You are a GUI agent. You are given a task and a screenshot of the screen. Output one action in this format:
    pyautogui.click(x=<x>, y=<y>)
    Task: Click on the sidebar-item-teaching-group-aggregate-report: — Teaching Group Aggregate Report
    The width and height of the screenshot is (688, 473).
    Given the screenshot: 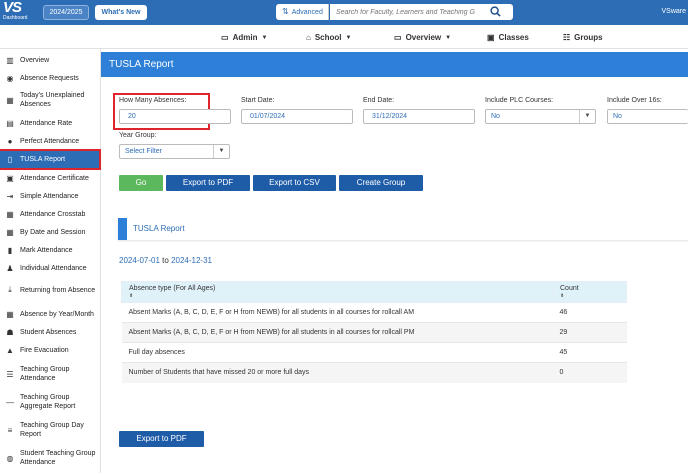 What is the action you would take?
    pyautogui.click(x=50, y=402)
    